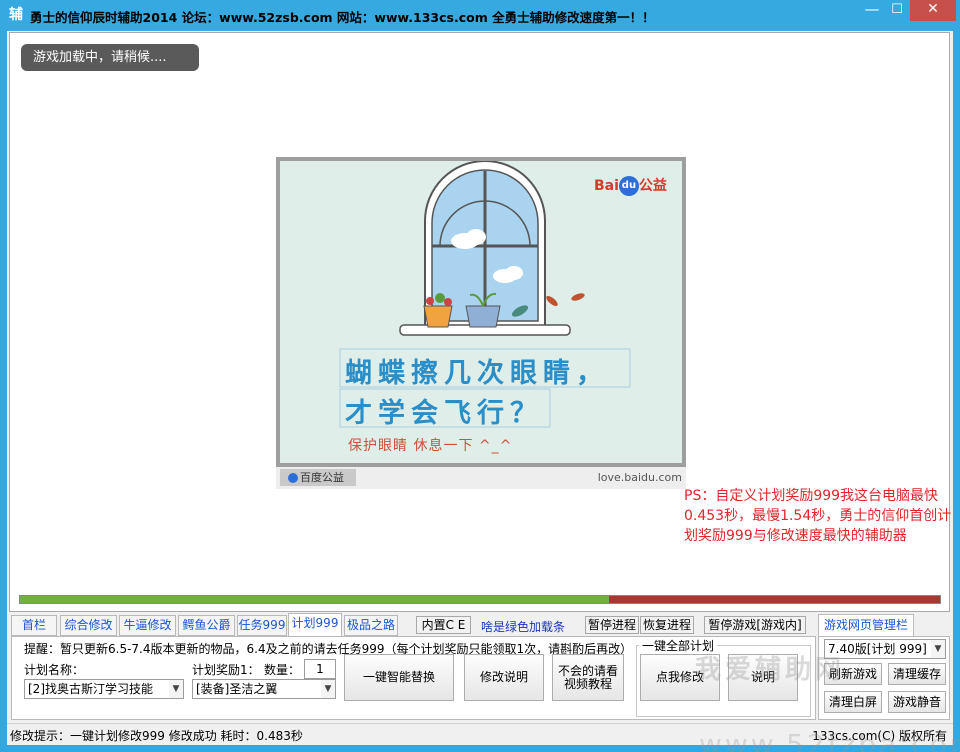 The width and height of the screenshot is (960, 752). I want to click on tab-awesome-edit: 牛逼修改, so click(147, 625).